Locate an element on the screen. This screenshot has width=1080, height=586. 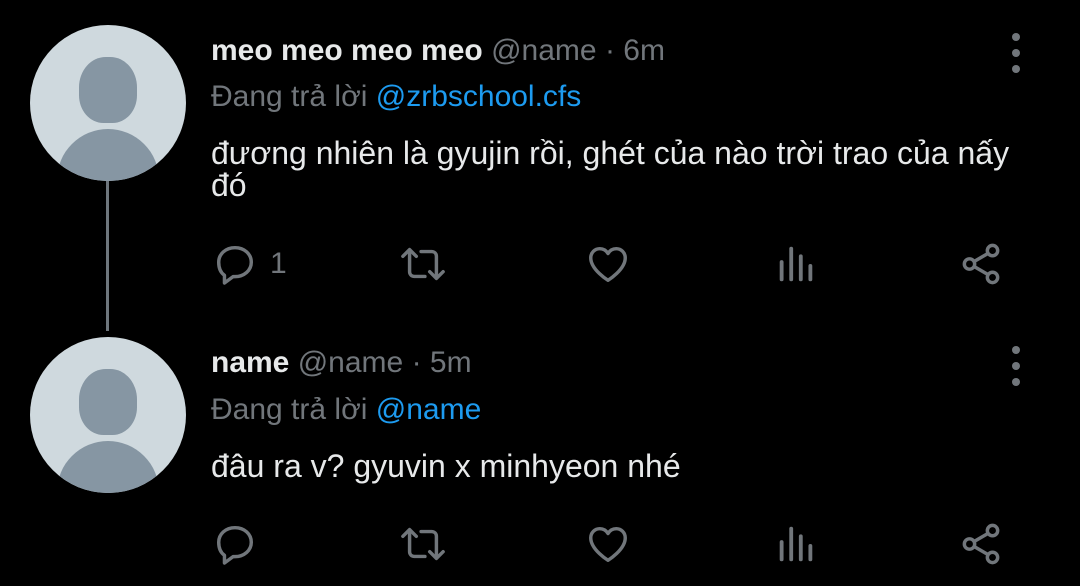
timestamp: 6m is located at coordinates (644, 50).